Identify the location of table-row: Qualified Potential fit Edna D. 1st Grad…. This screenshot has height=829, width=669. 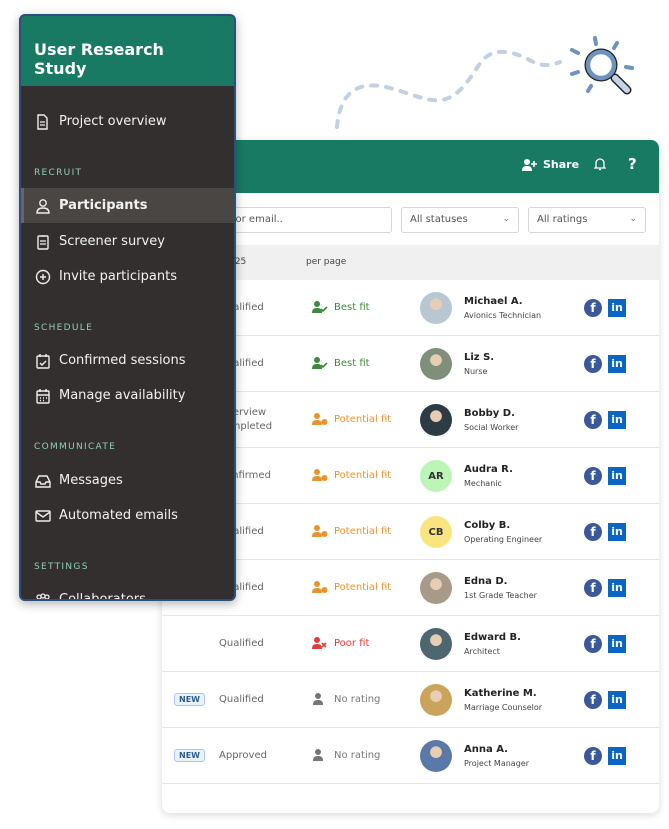
(410, 588).